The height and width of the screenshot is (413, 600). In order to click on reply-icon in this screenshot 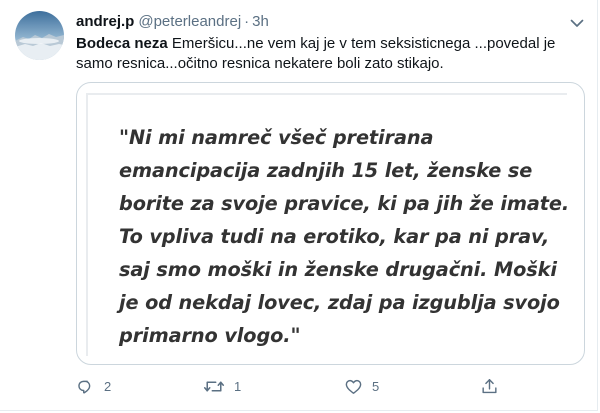, I will do `click(85, 386)`.